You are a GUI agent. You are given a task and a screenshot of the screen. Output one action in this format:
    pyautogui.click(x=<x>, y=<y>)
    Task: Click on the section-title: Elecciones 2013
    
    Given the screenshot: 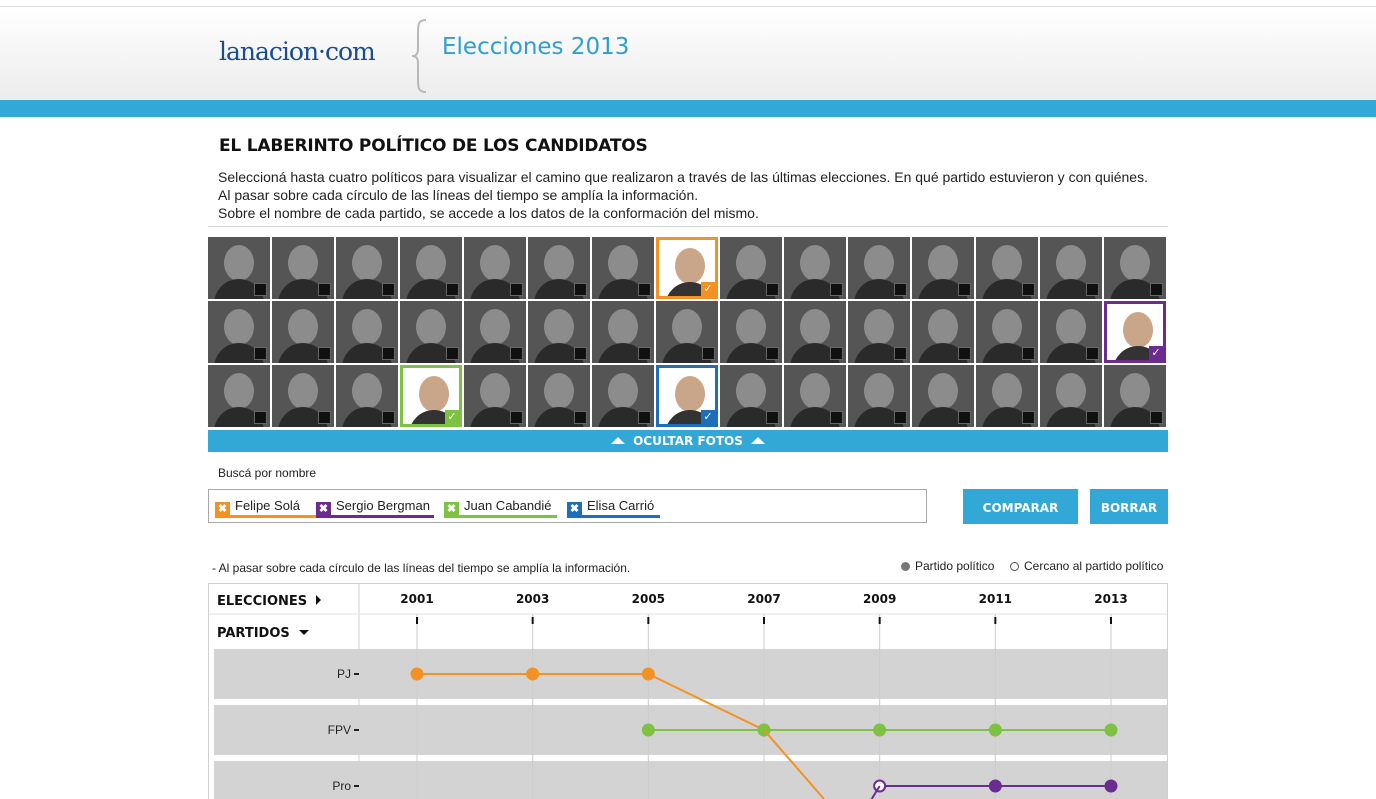 What is the action you would take?
    pyautogui.click(x=535, y=47)
    